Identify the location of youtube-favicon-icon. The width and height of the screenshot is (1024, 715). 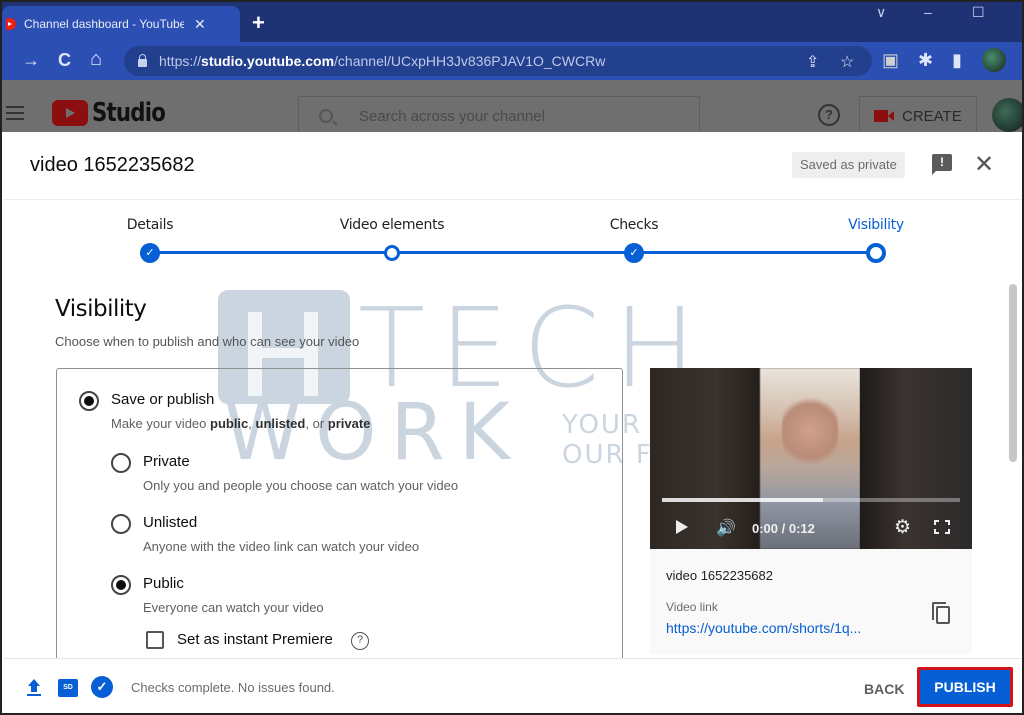
(11, 24).